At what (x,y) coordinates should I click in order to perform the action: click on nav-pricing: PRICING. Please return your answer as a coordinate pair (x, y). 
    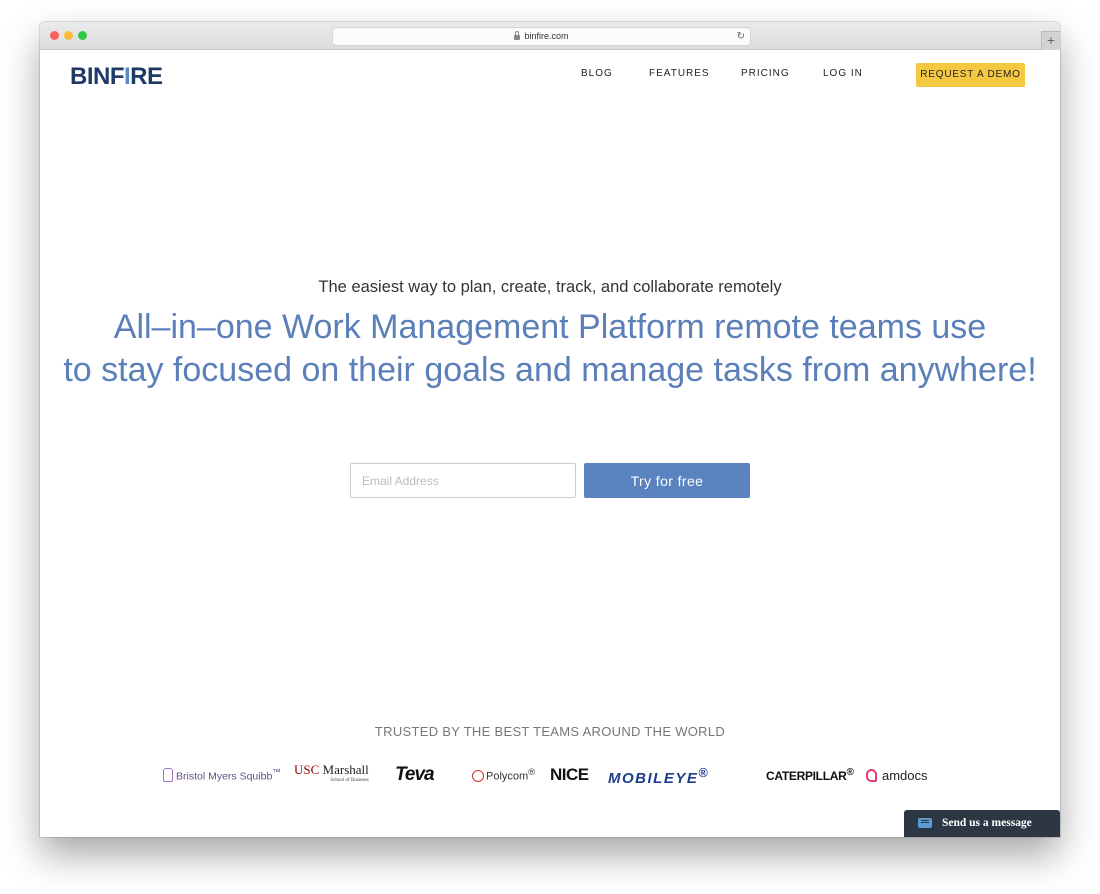
    Looking at the image, I should click on (765, 73).